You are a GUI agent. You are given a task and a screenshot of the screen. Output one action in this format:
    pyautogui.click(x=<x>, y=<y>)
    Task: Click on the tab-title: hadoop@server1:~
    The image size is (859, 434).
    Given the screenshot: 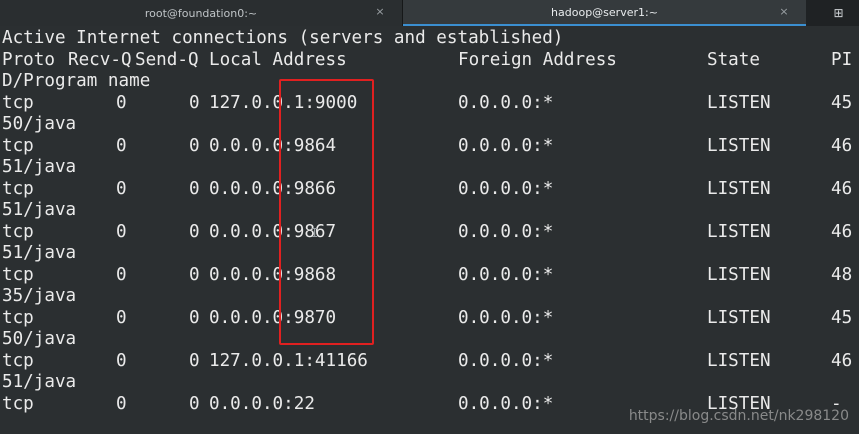 What is the action you would take?
    pyautogui.click(x=604, y=12)
    